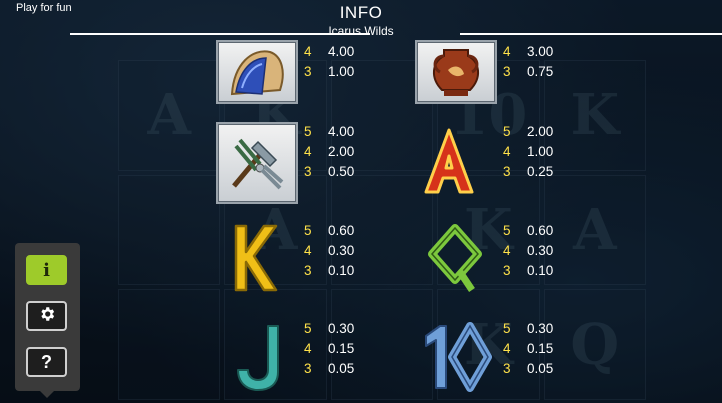  Describe the element at coordinates (455, 357) in the screenshot. I see `number-10-icon` at that location.